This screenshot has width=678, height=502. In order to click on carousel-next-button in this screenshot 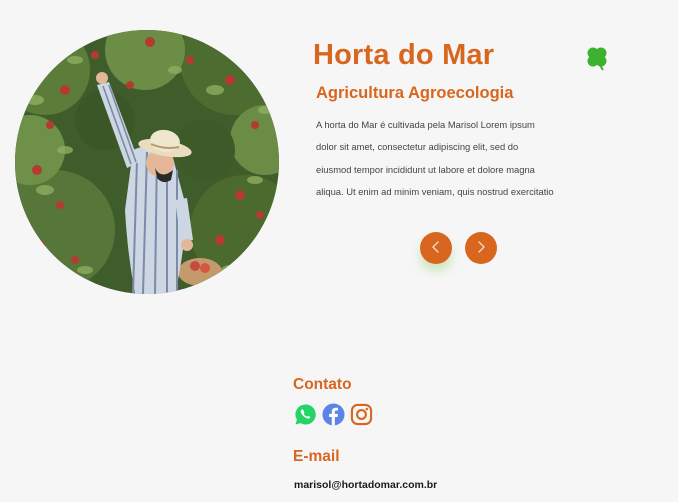, I will do `click(481, 248)`.